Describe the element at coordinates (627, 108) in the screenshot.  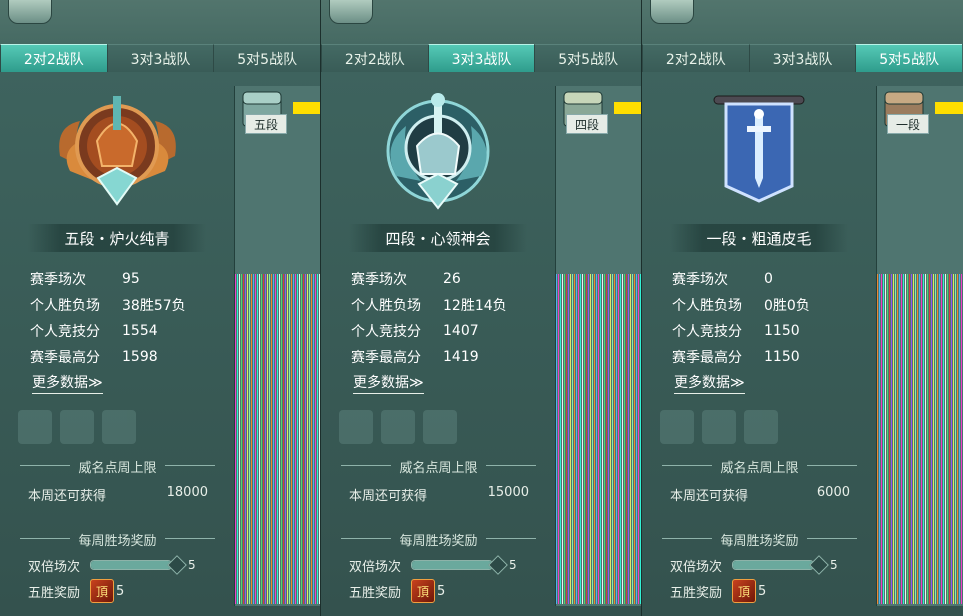
I see `progress-yellow-bar` at that location.